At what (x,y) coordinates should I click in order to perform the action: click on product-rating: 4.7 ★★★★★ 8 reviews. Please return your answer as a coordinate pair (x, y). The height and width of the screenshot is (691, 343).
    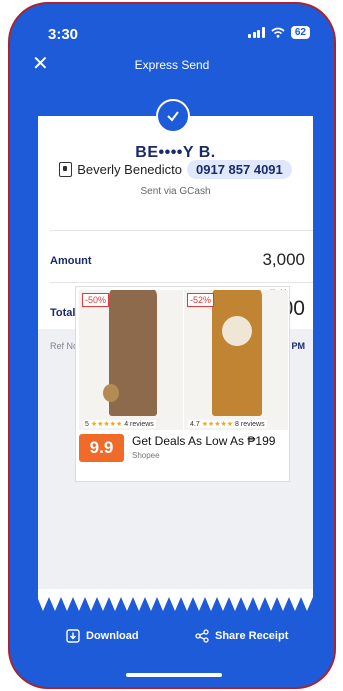
    Looking at the image, I should click on (227, 424).